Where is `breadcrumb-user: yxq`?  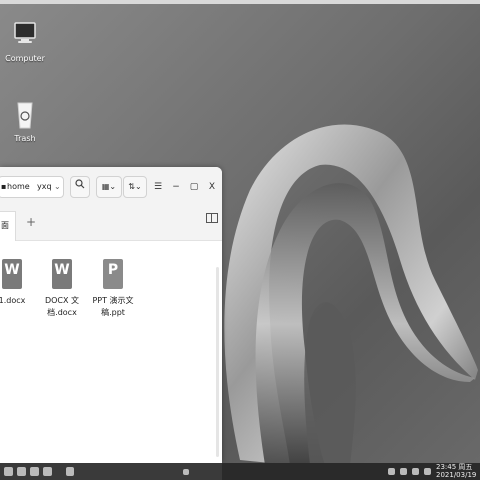 breadcrumb-user: yxq is located at coordinates (44, 186).